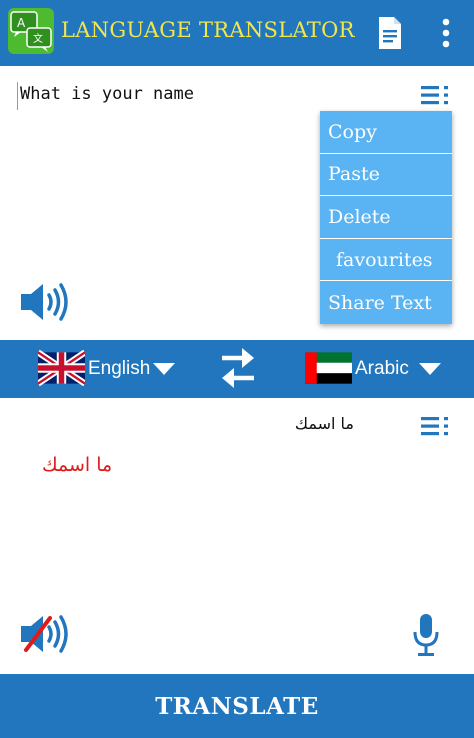 This screenshot has width=474, height=738. Describe the element at coordinates (382, 369) in the screenshot. I see `target-language-label: Arabic` at that location.